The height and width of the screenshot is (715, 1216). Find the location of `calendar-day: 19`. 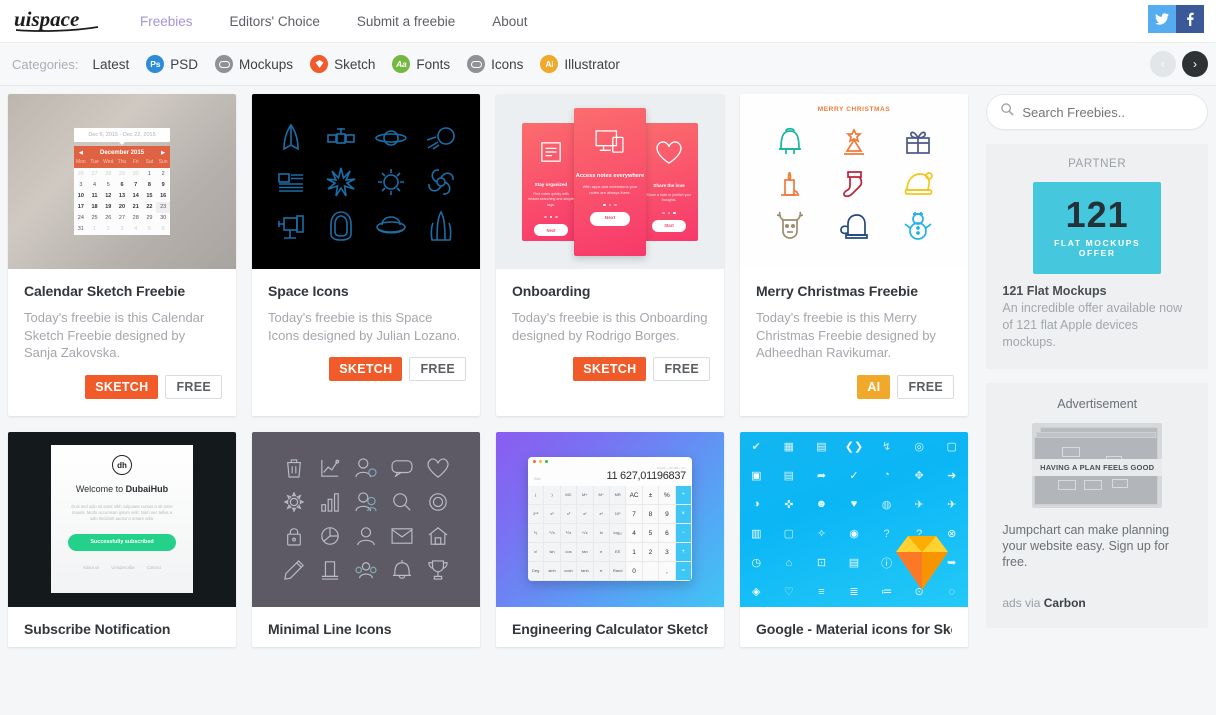

calendar-day: 19 is located at coordinates (108, 207).